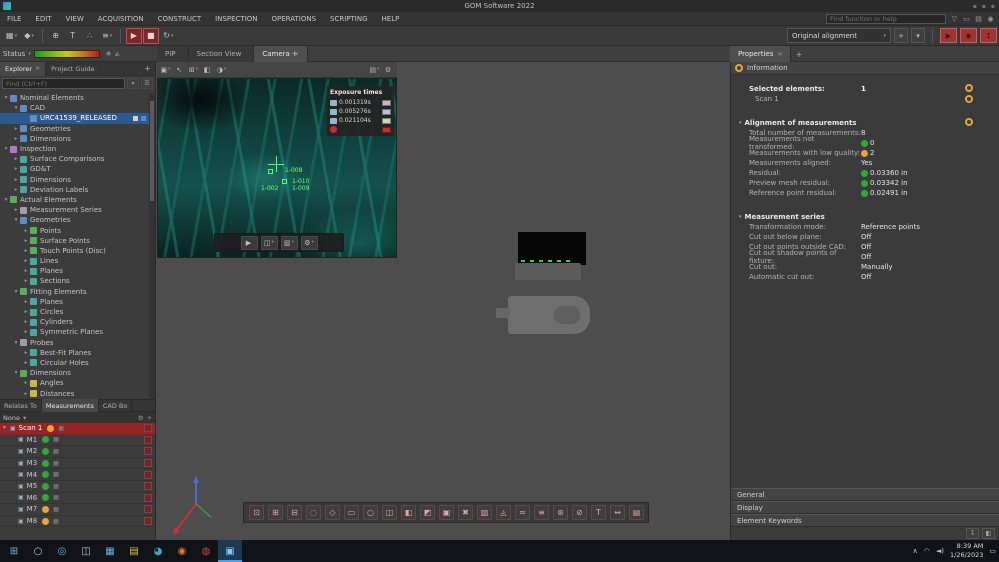 The height and width of the screenshot is (562, 999). Describe the element at coordinates (152, 151) in the screenshot. I see `scrollbar-thumb` at that location.